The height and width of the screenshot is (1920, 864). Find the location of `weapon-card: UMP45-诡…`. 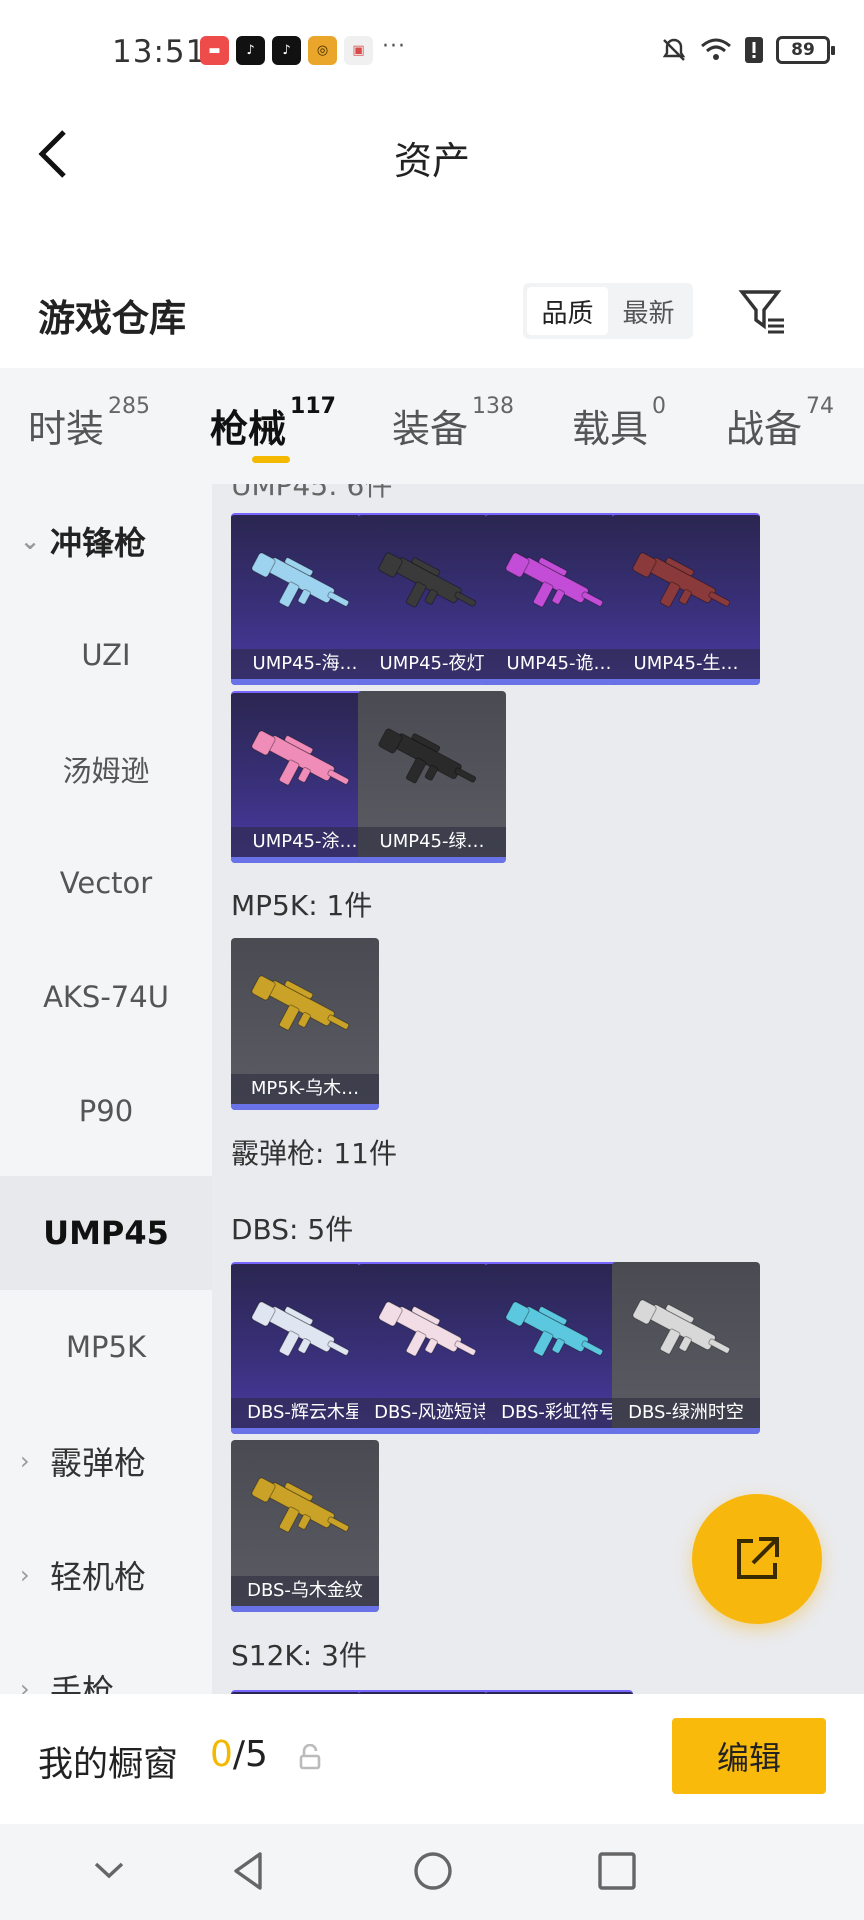

weapon-card: UMP45-诡… is located at coordinates (559, 599).